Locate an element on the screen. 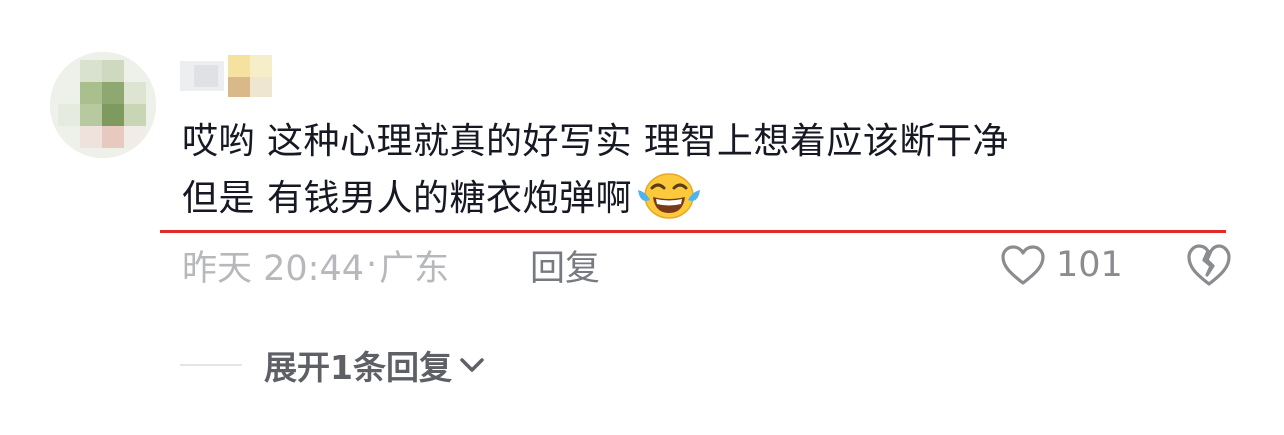  expand-replies-row: 展开1条回复 is located at coordinates (333, 365).